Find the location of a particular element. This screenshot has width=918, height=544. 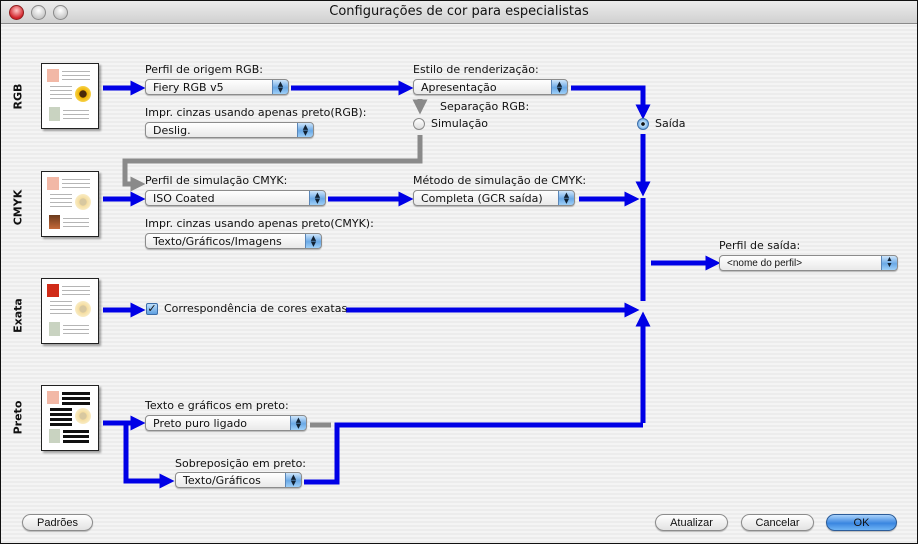

flow-rendering-to-output is located at coordinates (611, 102).